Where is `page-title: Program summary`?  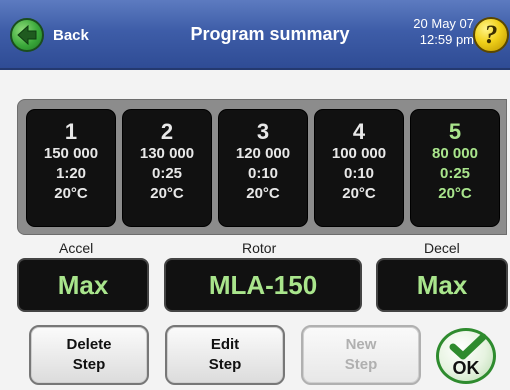 page-title: Program summary is located at coordinates (270, 34).